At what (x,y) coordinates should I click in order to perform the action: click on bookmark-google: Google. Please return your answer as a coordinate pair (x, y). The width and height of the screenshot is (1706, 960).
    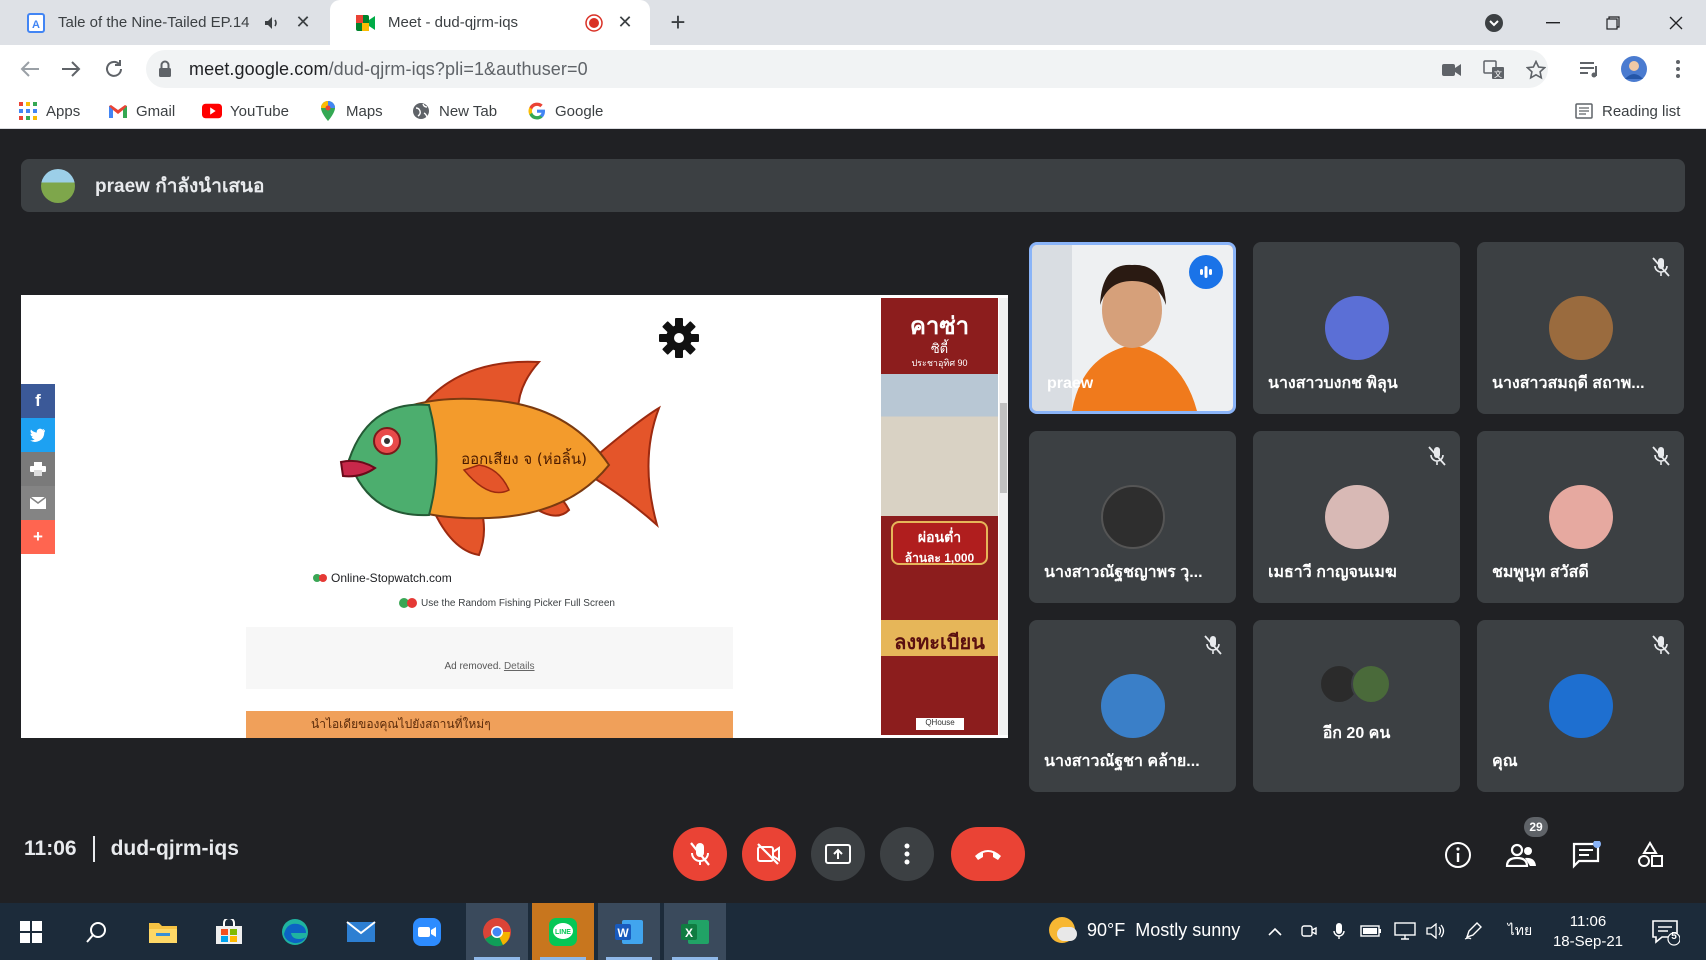
    Looking at the image, I should click on (565, 111).